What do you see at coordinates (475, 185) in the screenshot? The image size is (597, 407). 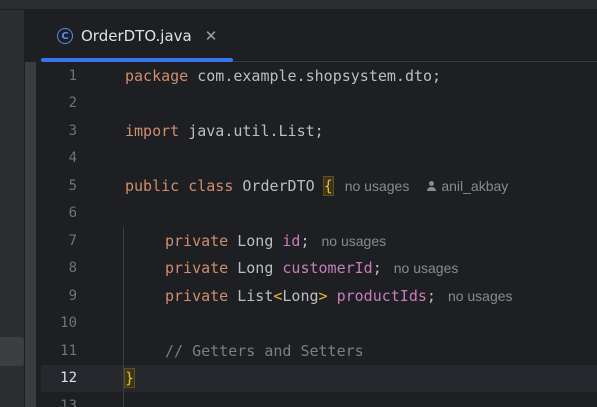 I see `author-name: anil_akbay` at bounding box center [475, 185].